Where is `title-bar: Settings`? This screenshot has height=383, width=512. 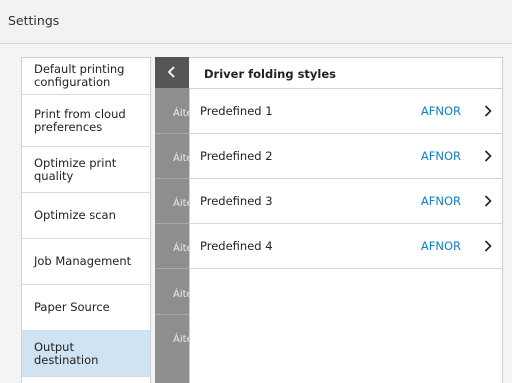 title-bar: Settings is located at coordinates (256, 22).